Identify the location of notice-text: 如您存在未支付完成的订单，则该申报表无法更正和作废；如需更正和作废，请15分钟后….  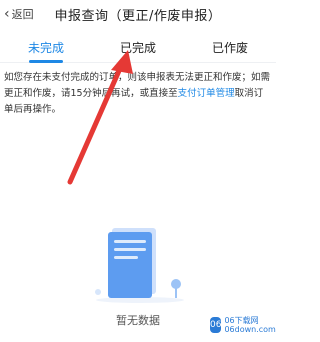
(137, 94).